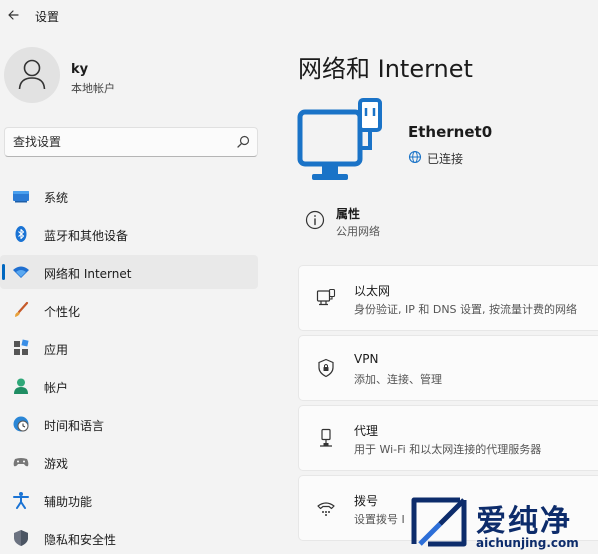 Image resolution: width=598 pixels, height=554 pixels. Describe the element at coordinates (129, 537) in the screenshot. I see `sidebar-item-privacy: 隐私和安全性` at that location.